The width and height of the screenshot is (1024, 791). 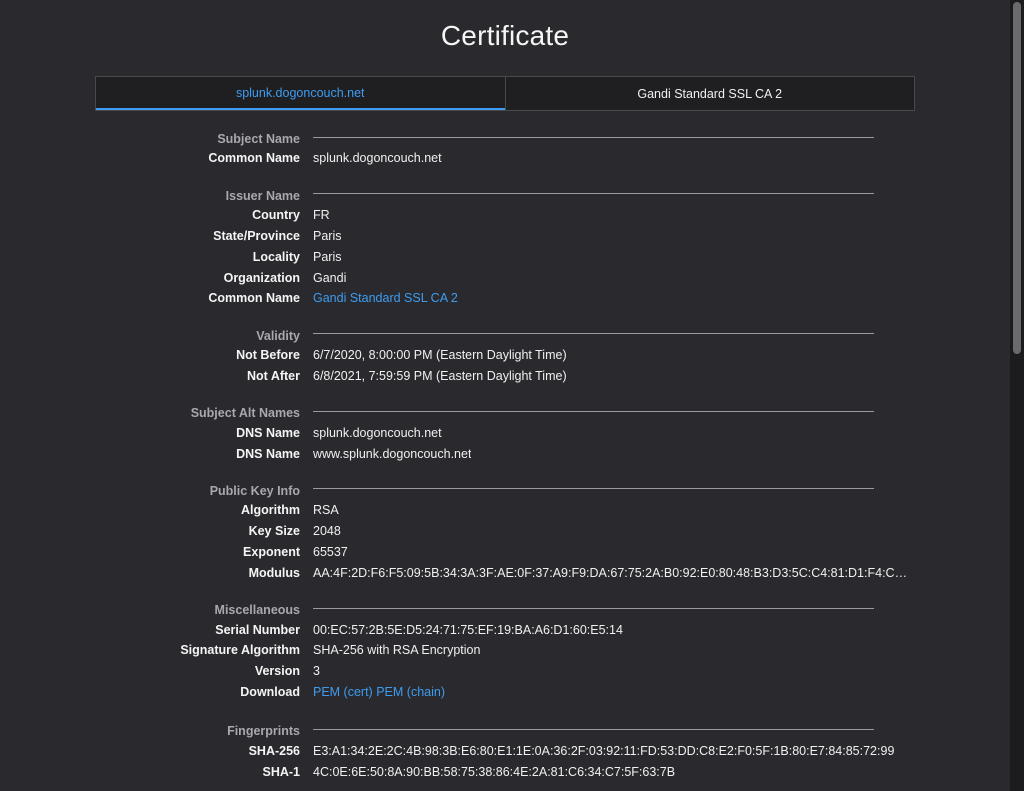 I want to click on field-row: DNS Name splunk.dogoncouch.net, so click(x=505, y=432).